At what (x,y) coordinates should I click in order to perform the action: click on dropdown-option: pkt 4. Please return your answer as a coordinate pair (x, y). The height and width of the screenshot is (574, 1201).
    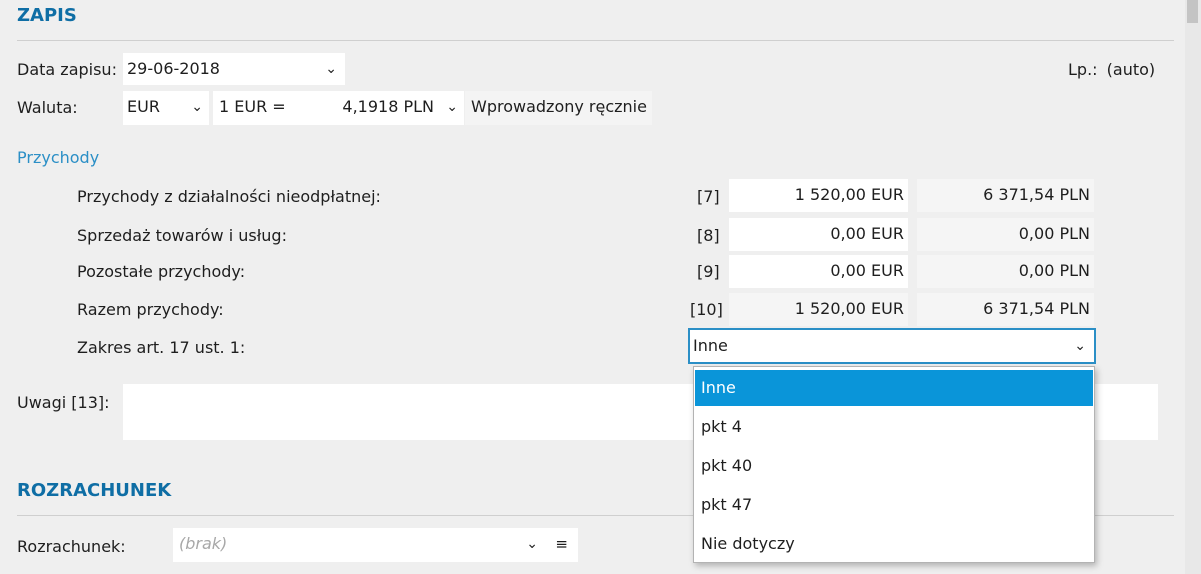
    Looking at the image, I should click on (894, 427).